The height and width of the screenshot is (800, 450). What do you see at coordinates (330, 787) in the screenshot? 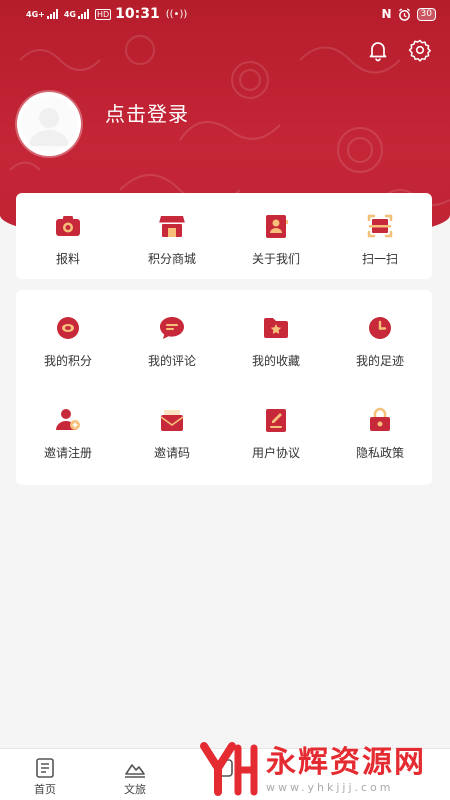
I see `watermark-url: www.yhkjjj.com` at bounding box center [330, 787].